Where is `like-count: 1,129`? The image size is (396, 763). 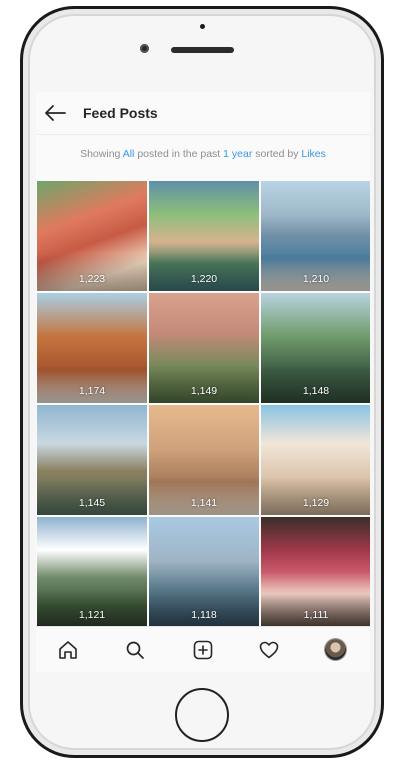
like-count: 1,129 is located at coordinates (316, 503).